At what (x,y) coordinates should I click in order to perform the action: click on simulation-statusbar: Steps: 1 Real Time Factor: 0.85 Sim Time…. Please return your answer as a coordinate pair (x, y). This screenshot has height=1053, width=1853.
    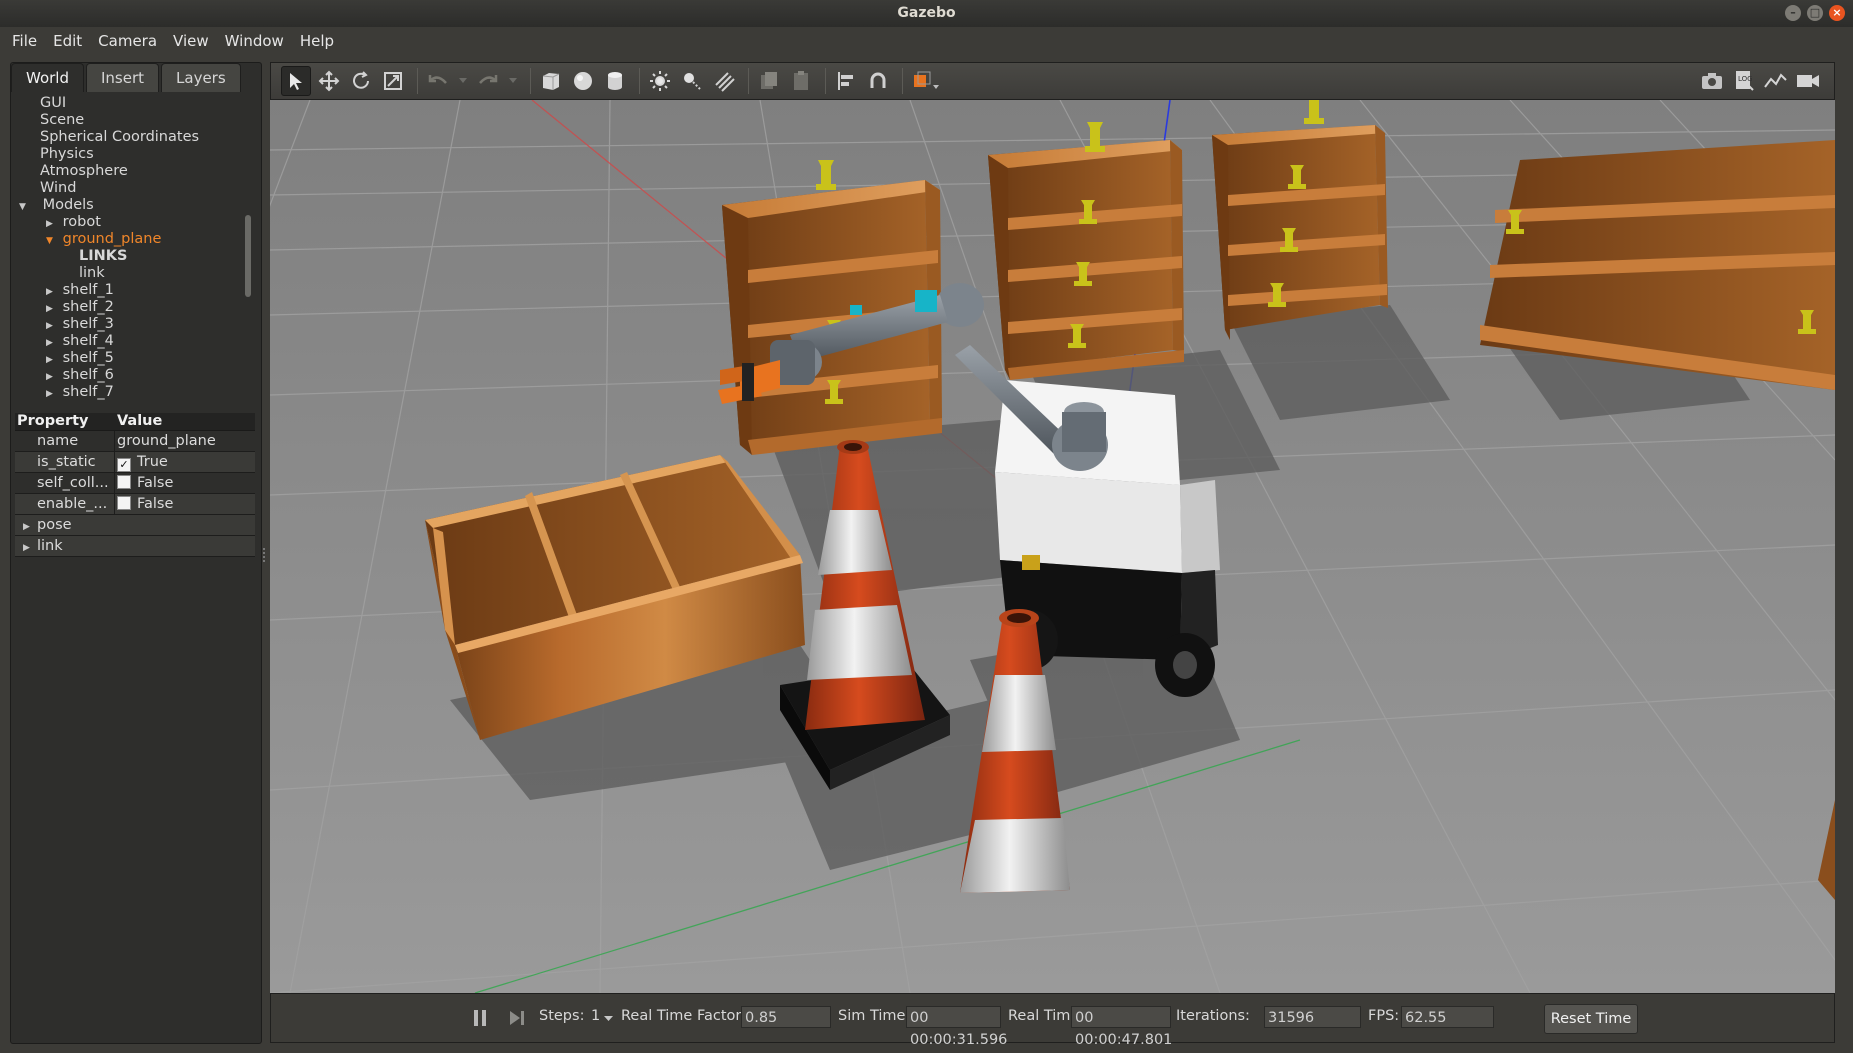
    Looking at the image, I should click on (1052, 1020).